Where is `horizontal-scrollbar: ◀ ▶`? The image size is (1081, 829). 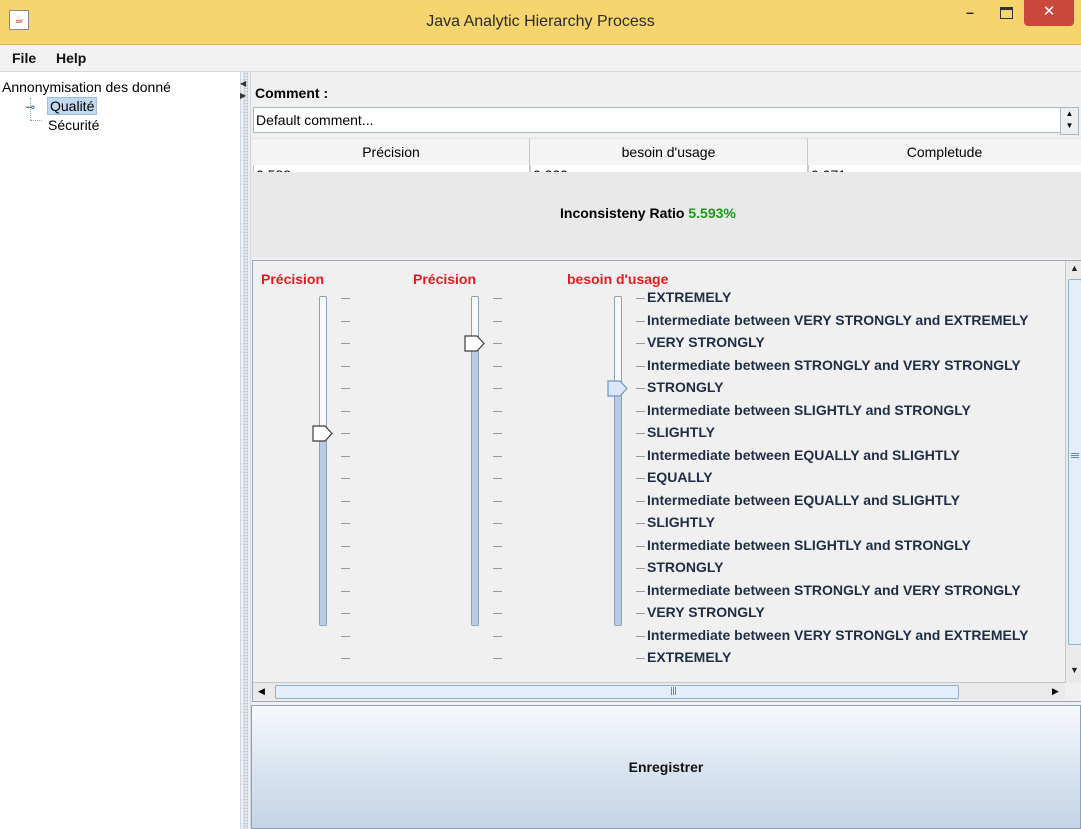
horizontal-scrollbar: ◀ ▶ is located at coordinates (659, 691).